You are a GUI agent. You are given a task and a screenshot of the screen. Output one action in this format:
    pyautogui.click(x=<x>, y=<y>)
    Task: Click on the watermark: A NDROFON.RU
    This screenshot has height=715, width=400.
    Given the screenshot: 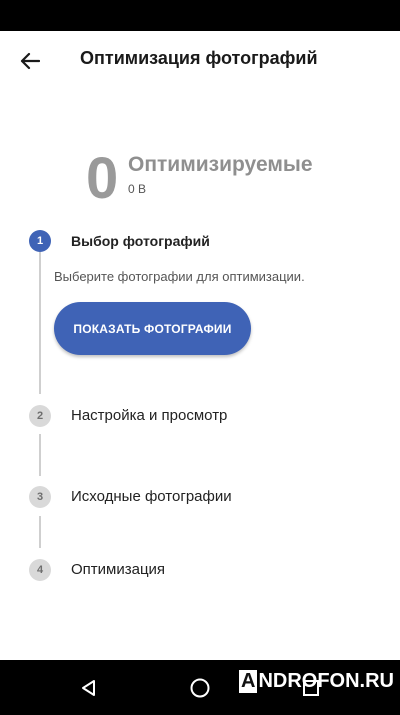 What is the action you would take?
    pyautogui.click(x=316, y=681)
    